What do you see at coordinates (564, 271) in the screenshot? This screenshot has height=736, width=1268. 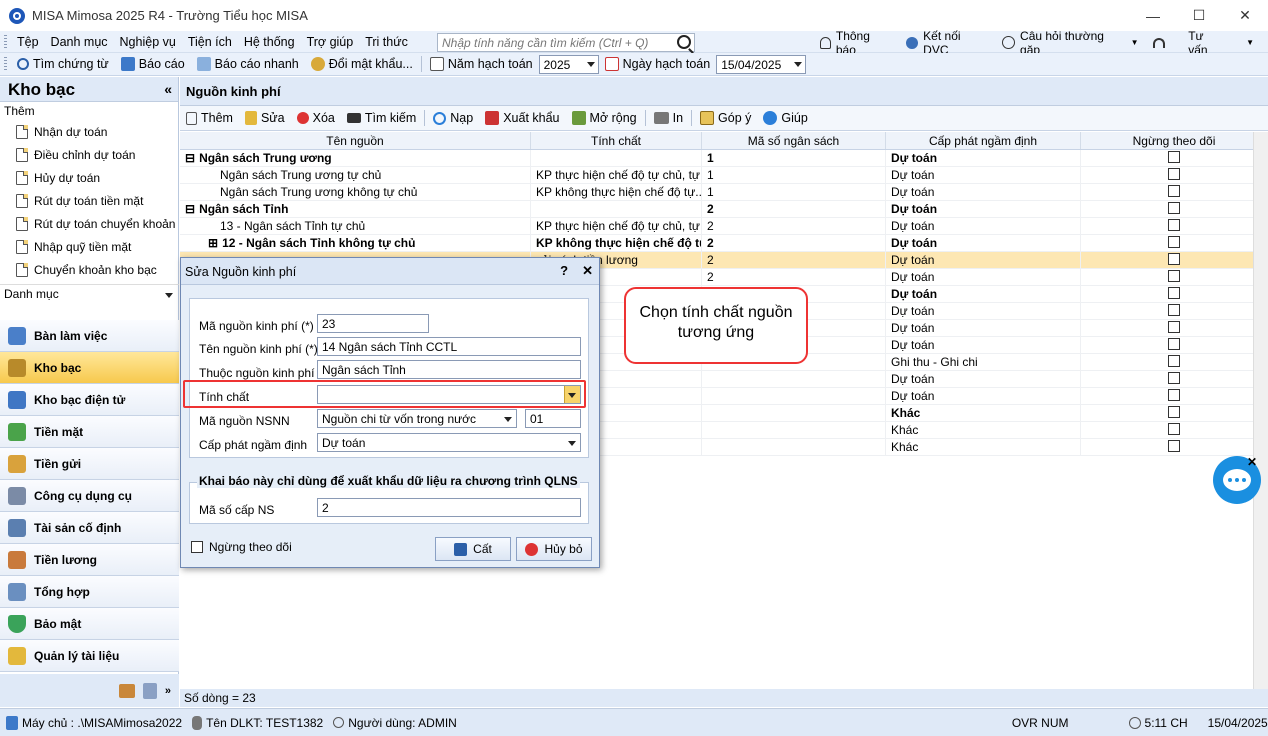 I see `dialog-help-button: ?` at bounding box center [564, 271].